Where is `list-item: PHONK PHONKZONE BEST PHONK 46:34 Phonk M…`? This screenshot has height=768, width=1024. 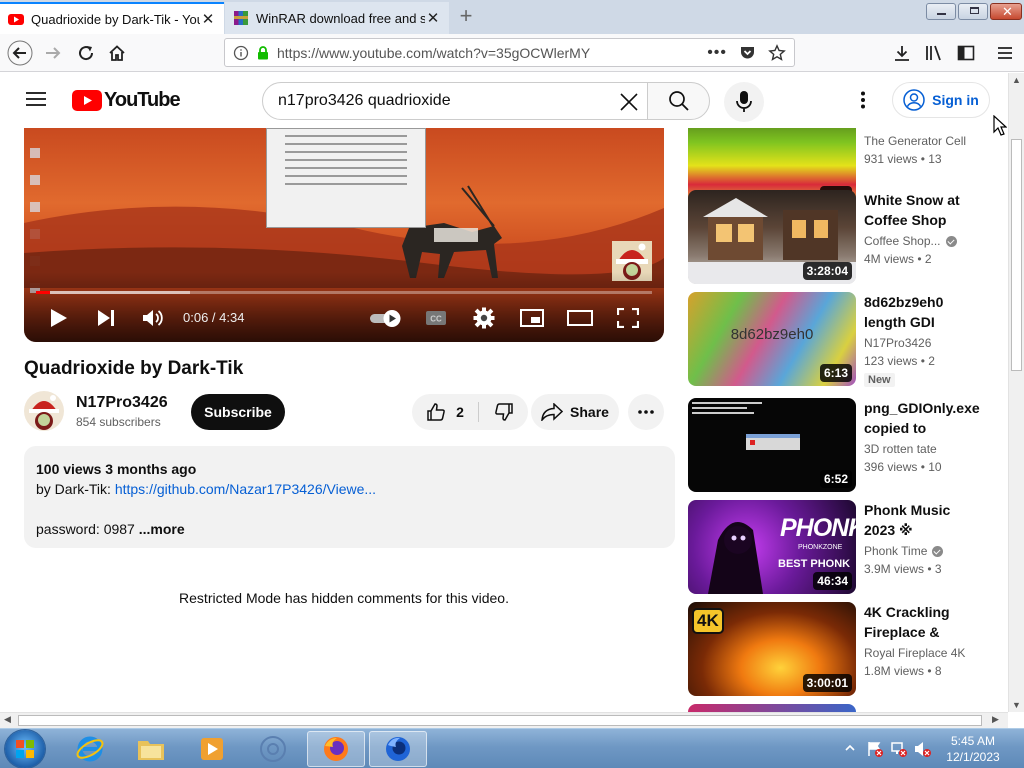
list-item: PHONK PHONKZONE BEST PHONK 46:34 Phonk M… is located at coordinates (848, 547).